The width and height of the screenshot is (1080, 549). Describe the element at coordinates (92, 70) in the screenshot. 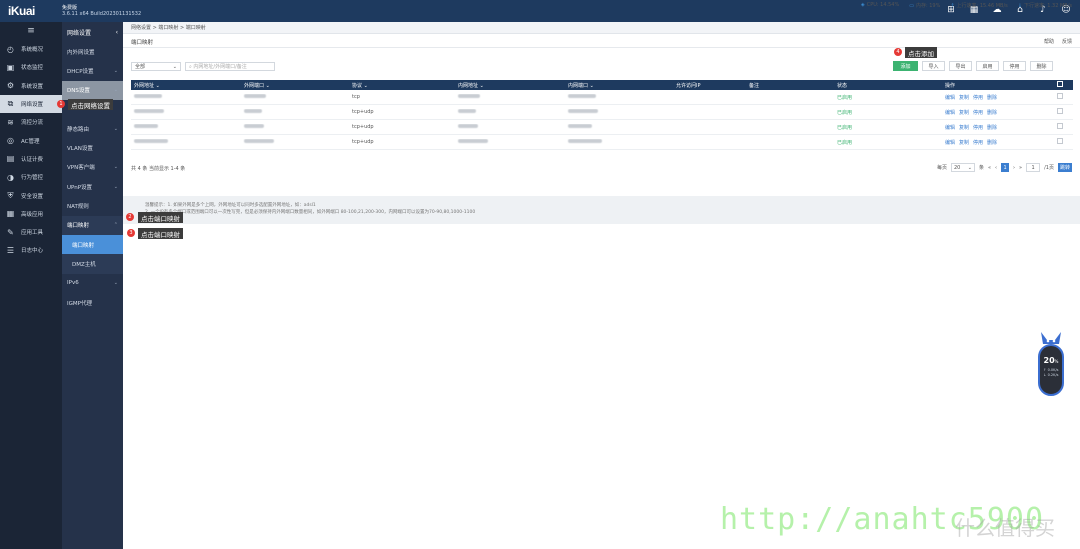

I see `subnav-item-1: DHCP设置 ⌄` at that location.